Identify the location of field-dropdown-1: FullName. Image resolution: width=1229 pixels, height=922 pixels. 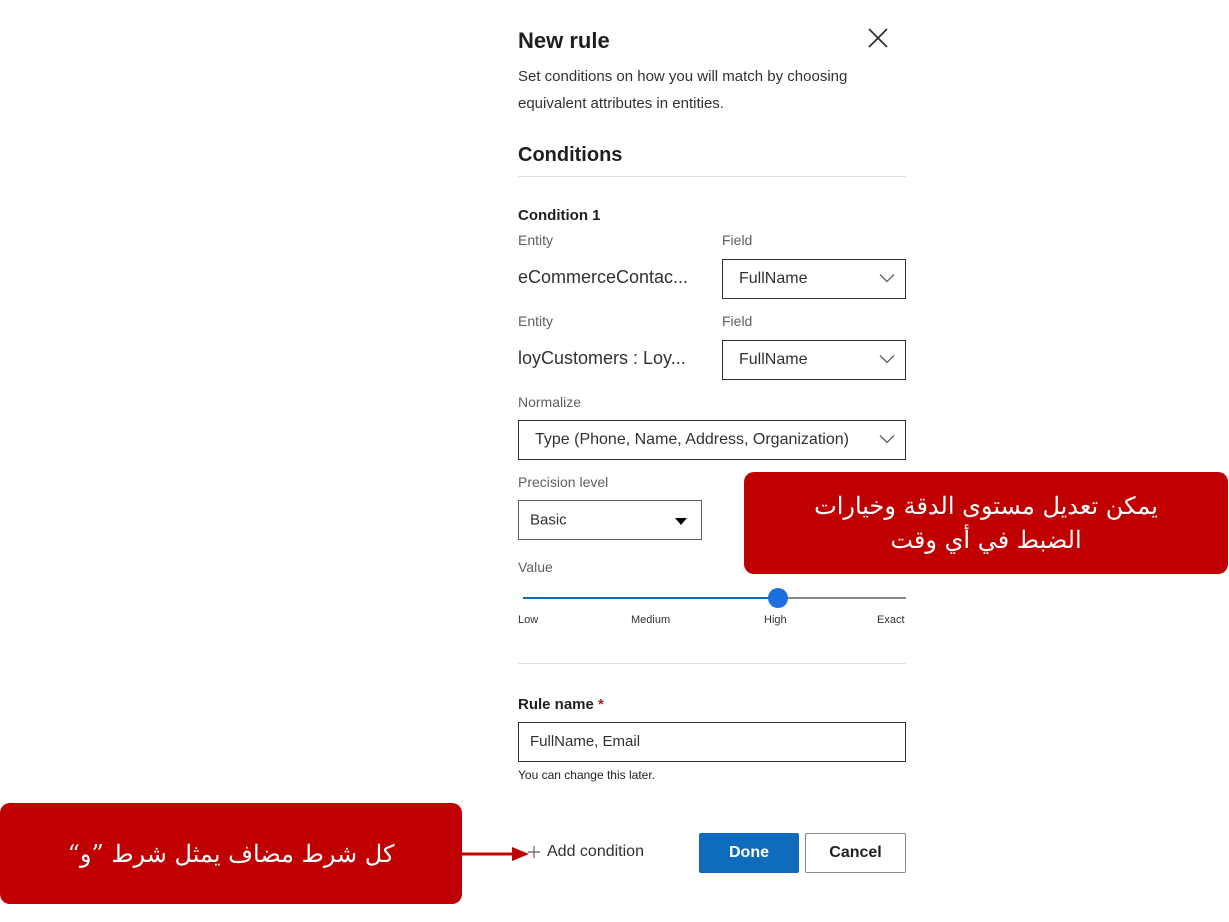
(814, 279).